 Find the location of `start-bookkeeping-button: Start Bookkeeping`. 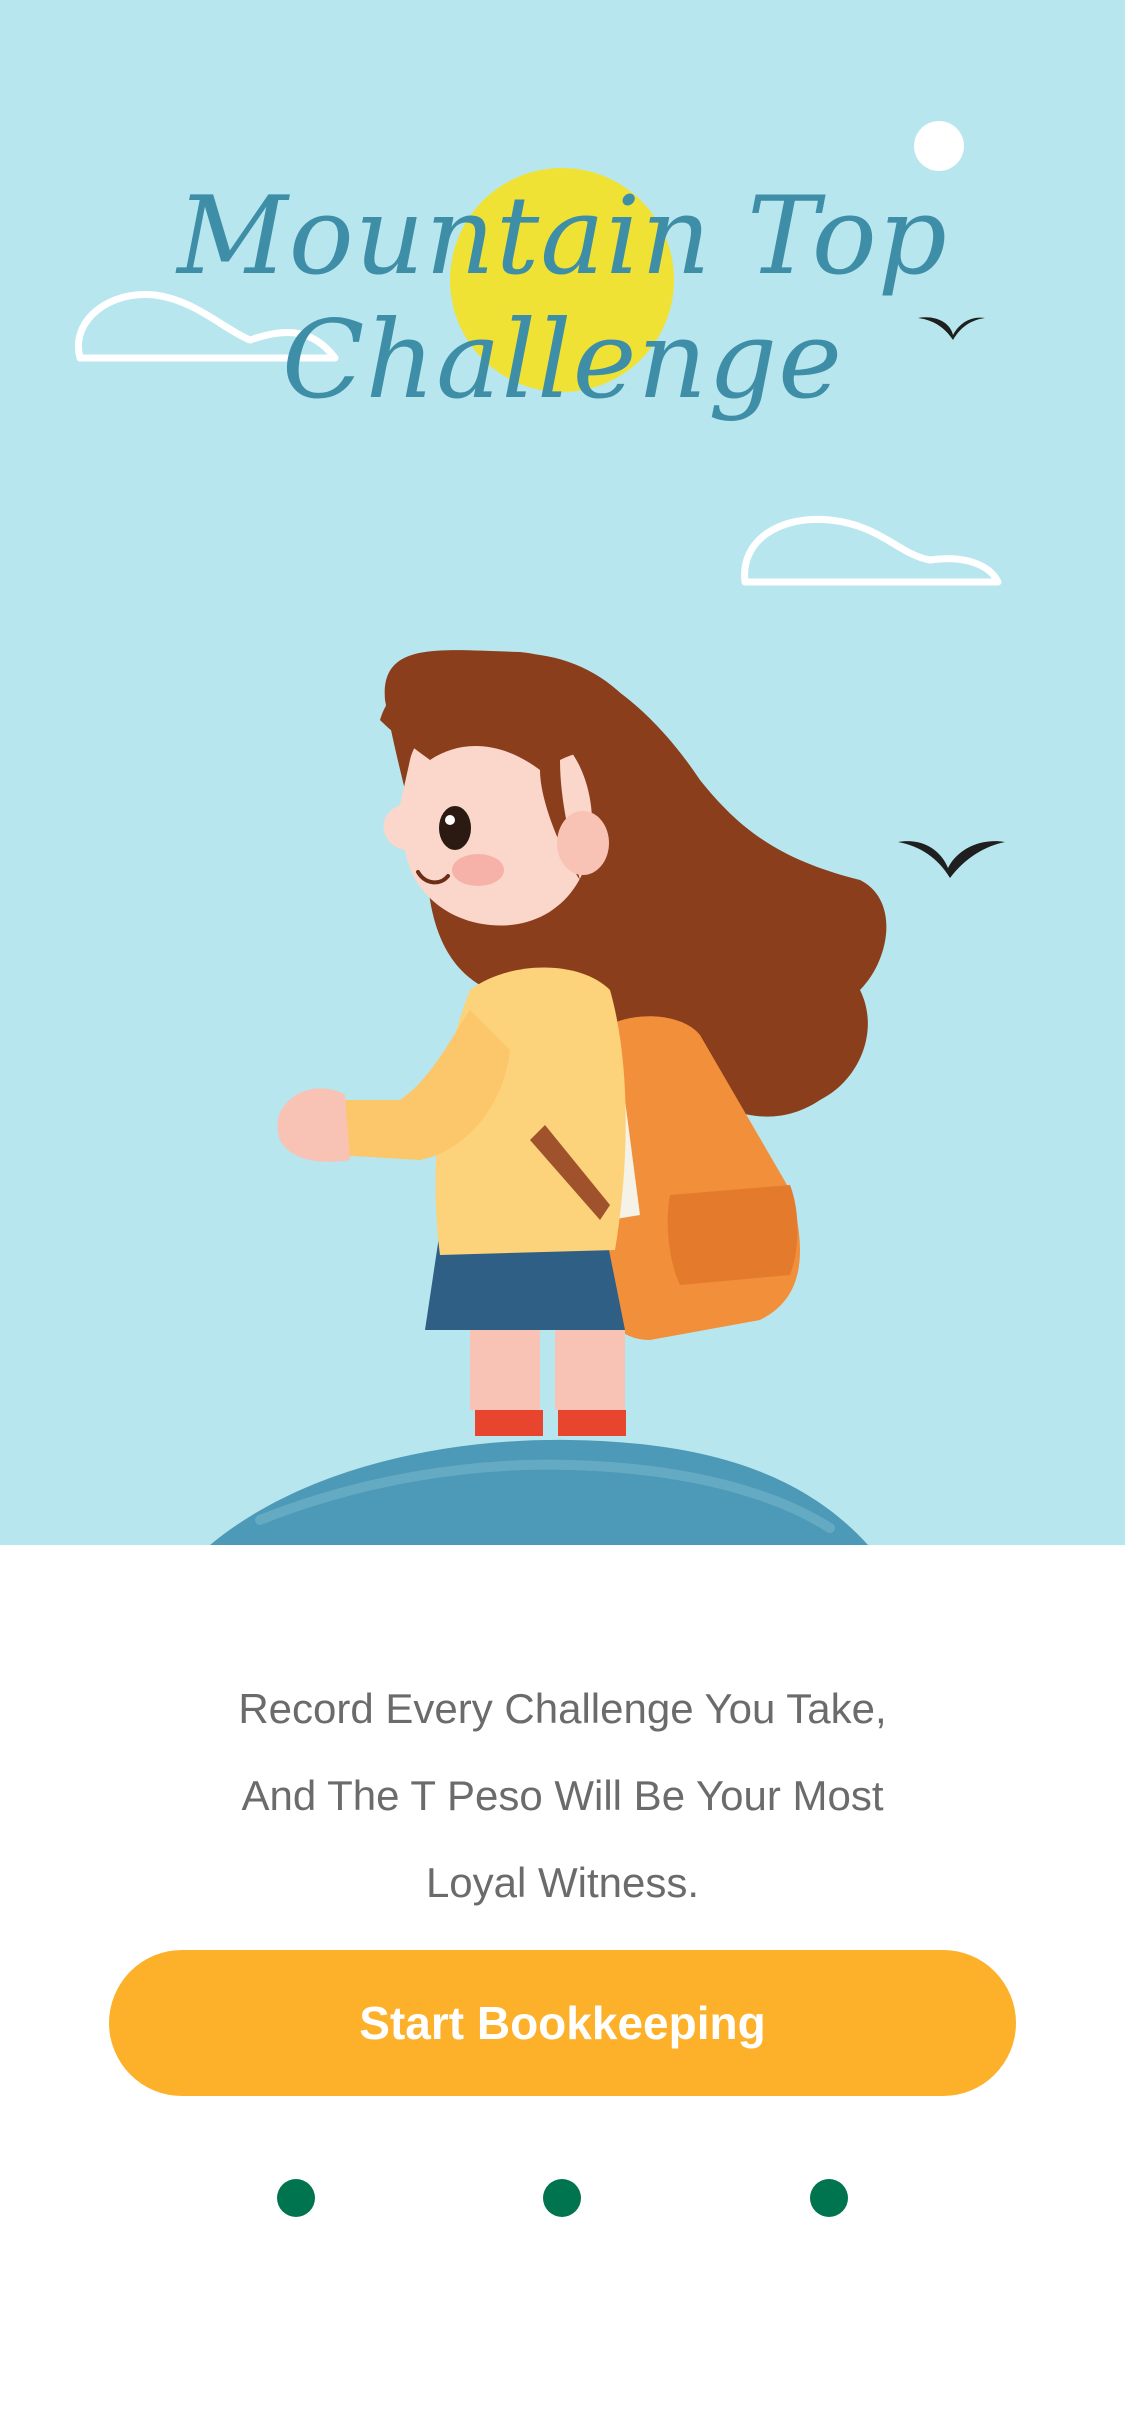

start-bookkeeping-button: Start Bookkeeping is located at coordinates (562, 2023).